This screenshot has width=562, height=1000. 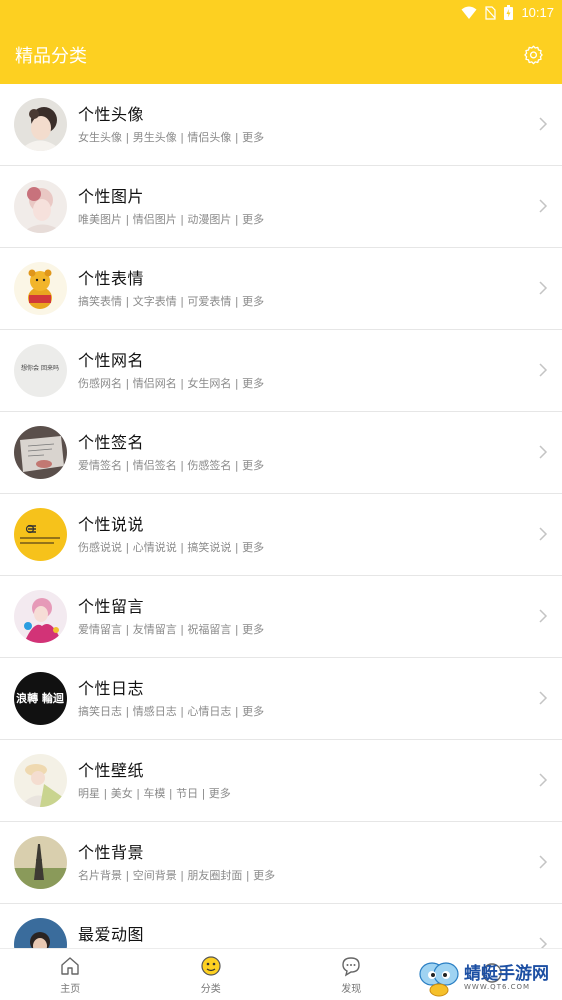 I want to click on gear-icon, so click(x=533, y=54).